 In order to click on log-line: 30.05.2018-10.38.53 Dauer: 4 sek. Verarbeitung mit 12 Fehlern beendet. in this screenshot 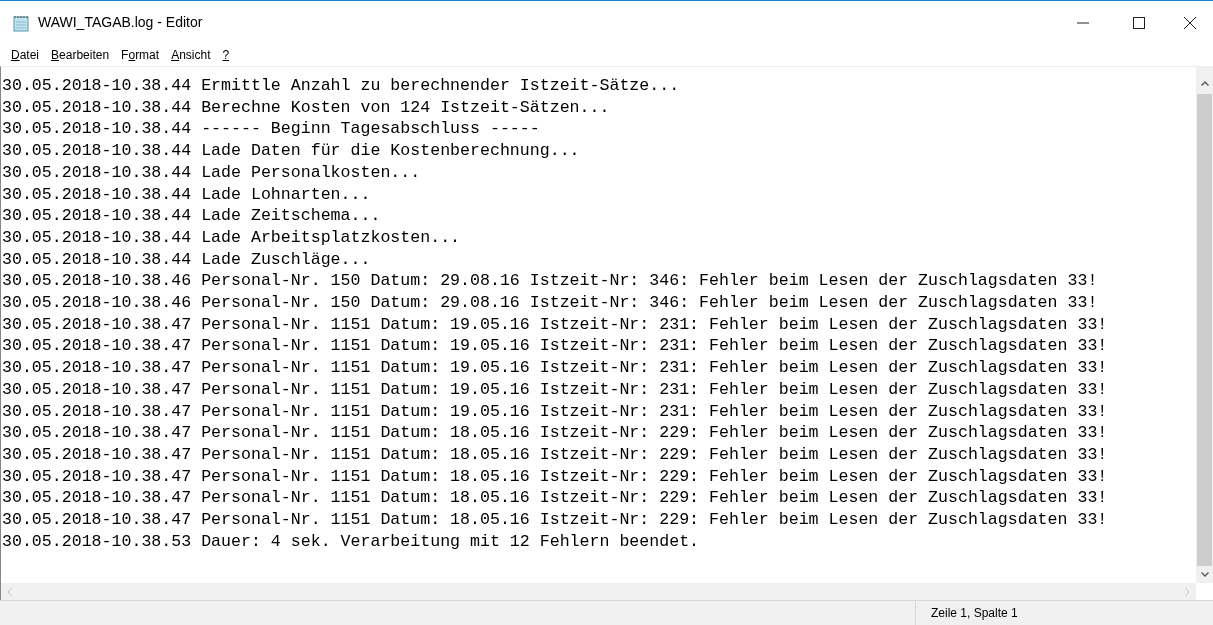, I will do `click(351, 541)`.